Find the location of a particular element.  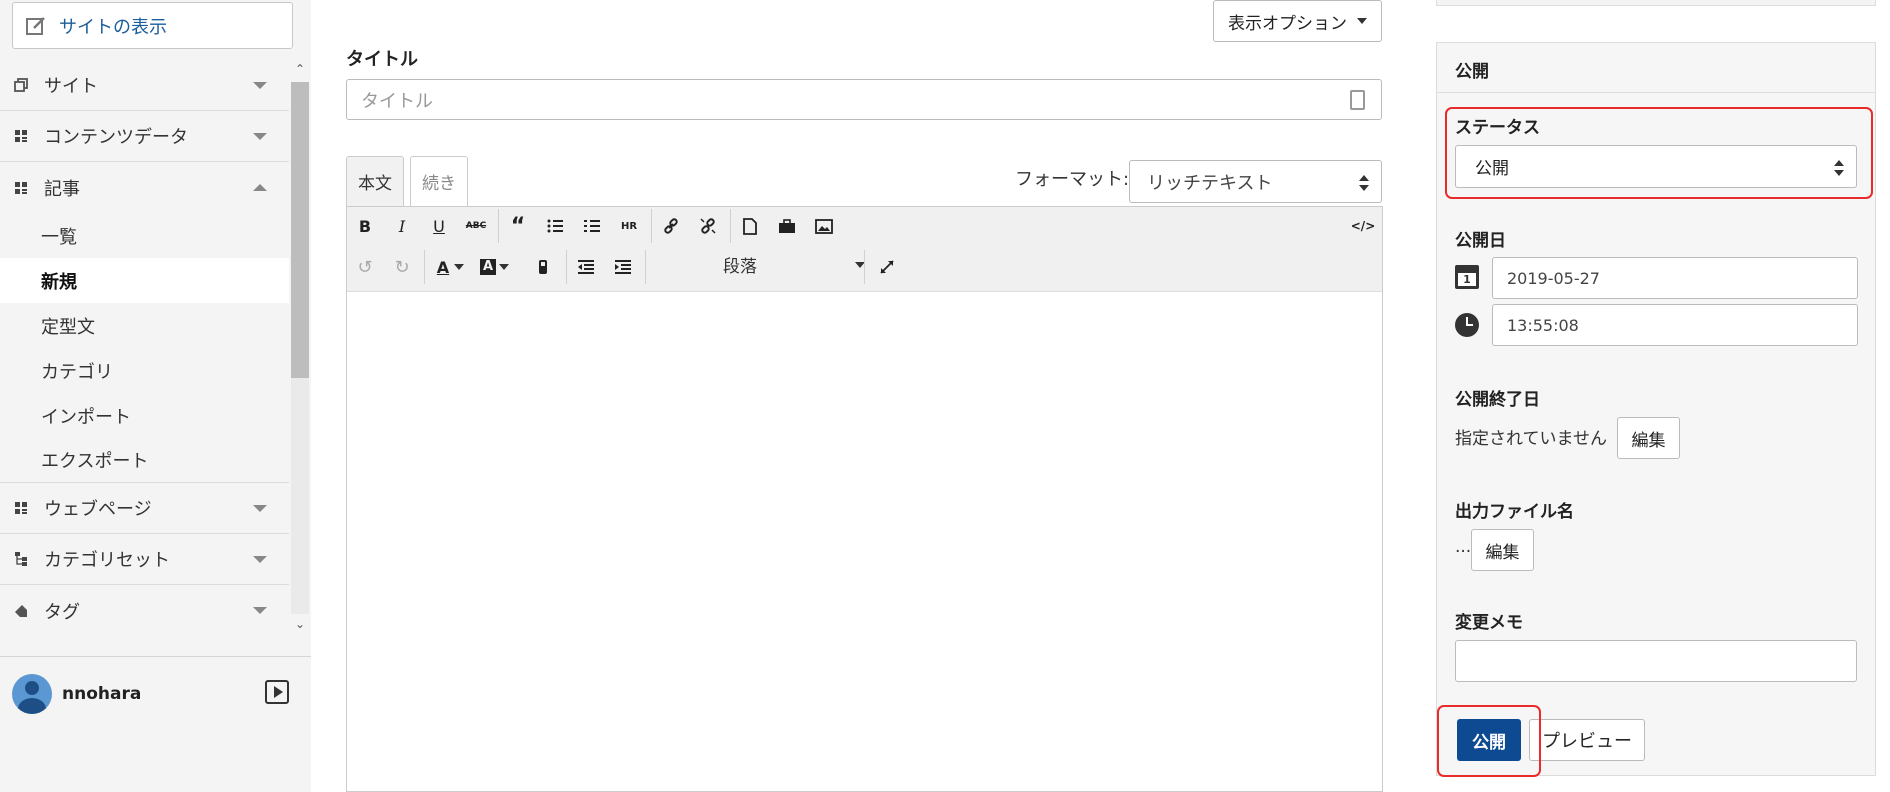

calendar-icon: 1 is located at coordinates (1467, 277).